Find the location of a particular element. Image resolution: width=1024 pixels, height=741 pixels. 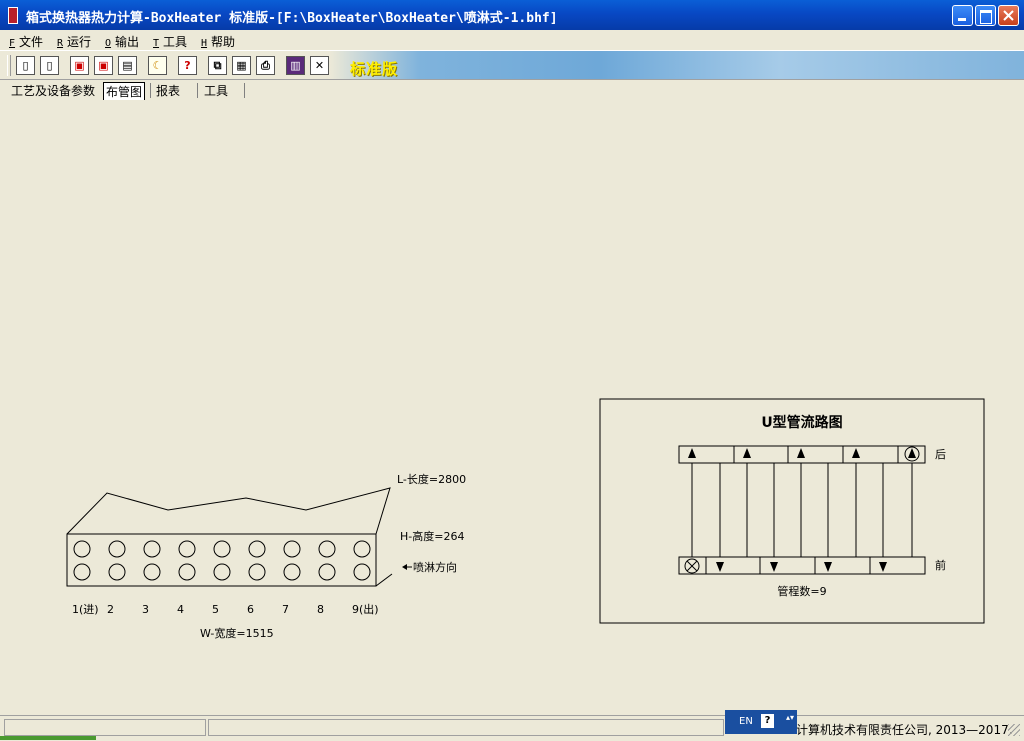

taskbar-strip is located at coordinates (48, 738).